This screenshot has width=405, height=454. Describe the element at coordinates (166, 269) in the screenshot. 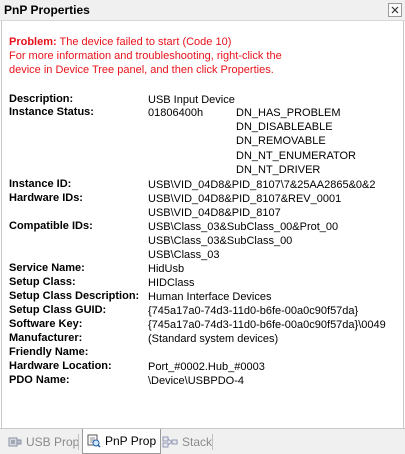

I see `service-name-value: HidUsb` at that location.